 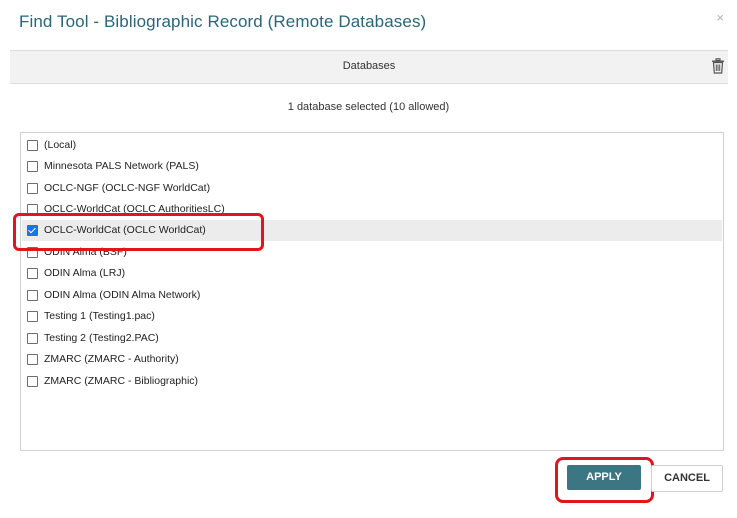 I want to click on close-icon: ×, so click(x=720, y=17).